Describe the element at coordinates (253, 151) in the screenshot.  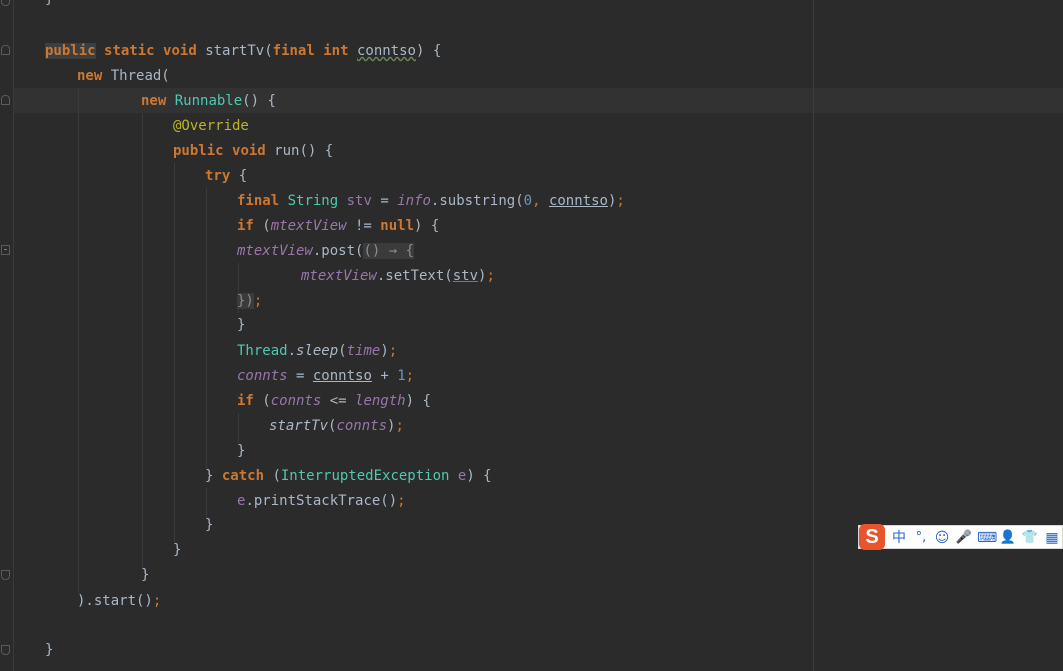
I see `code-line: public void run() {` at that location.